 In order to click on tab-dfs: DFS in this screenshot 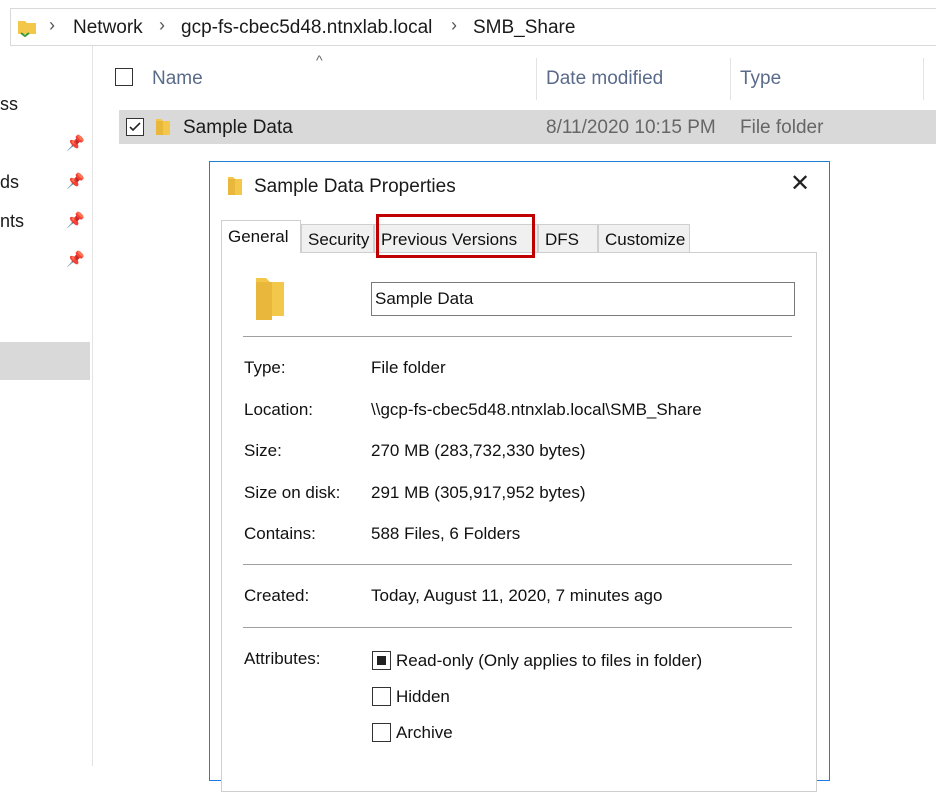, I will do `click(568, 238)`.